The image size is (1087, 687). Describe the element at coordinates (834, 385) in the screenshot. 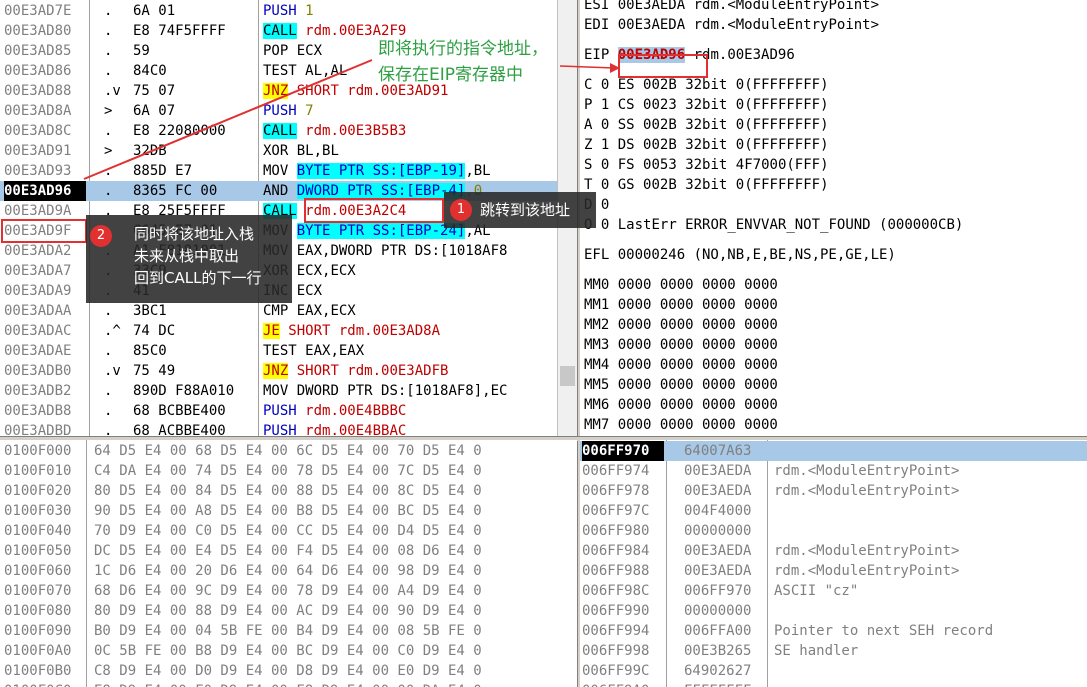

I see `mmx-row: MM5 0000 0000 0000 0000` at that location.